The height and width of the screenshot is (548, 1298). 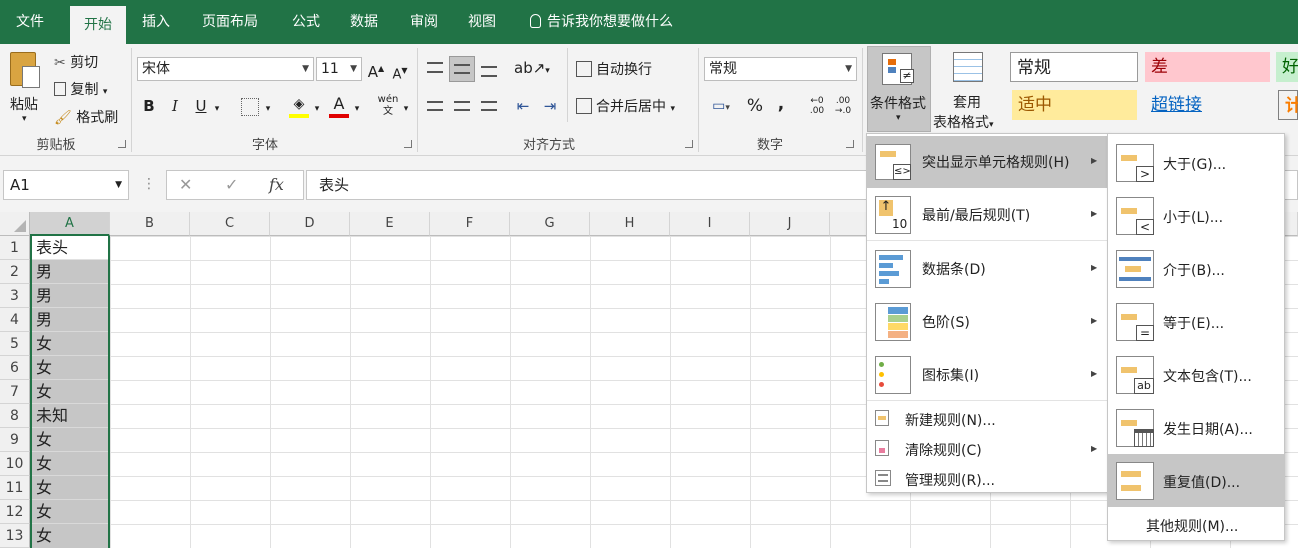 What do you see at coordinates (987, 162) in the screenshot?
I see `menu-item-highlight-rules: ≤> 突出显示单元格规则(H) ▶` at bounding box center [987, 162].